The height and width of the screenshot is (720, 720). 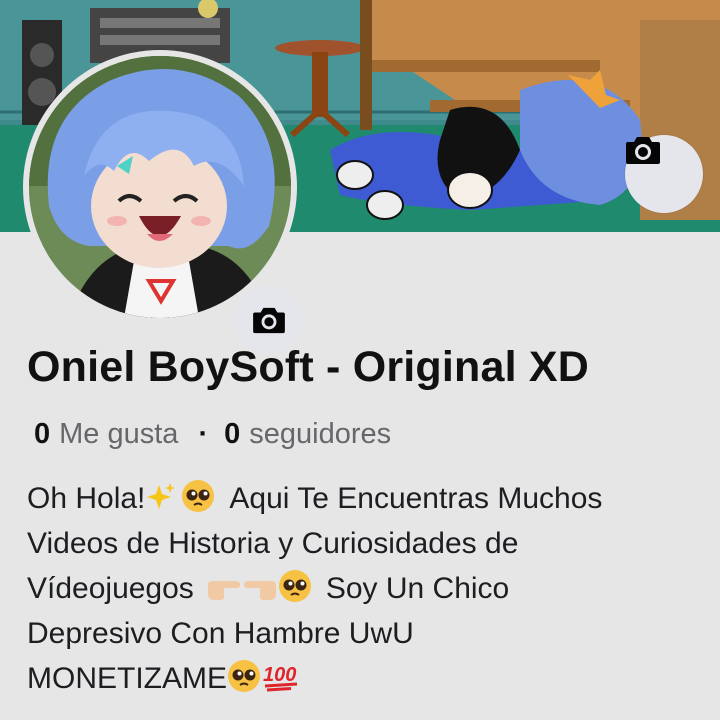 I want to click on pointing-right-icon, so click(x=223, y=590).